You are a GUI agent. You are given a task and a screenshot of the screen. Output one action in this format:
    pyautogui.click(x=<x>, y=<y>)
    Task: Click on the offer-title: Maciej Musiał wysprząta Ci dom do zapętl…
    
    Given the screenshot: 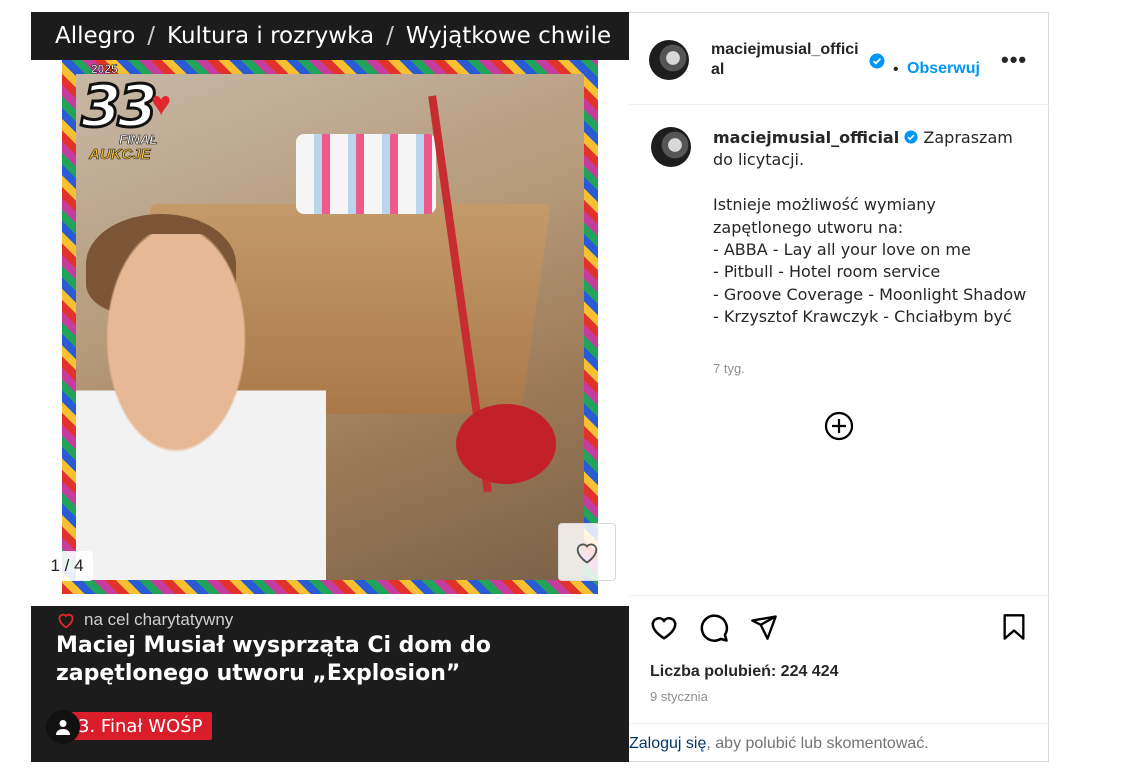 What is the action you would take?
    pyautogui.click(x=316, y=660)
    